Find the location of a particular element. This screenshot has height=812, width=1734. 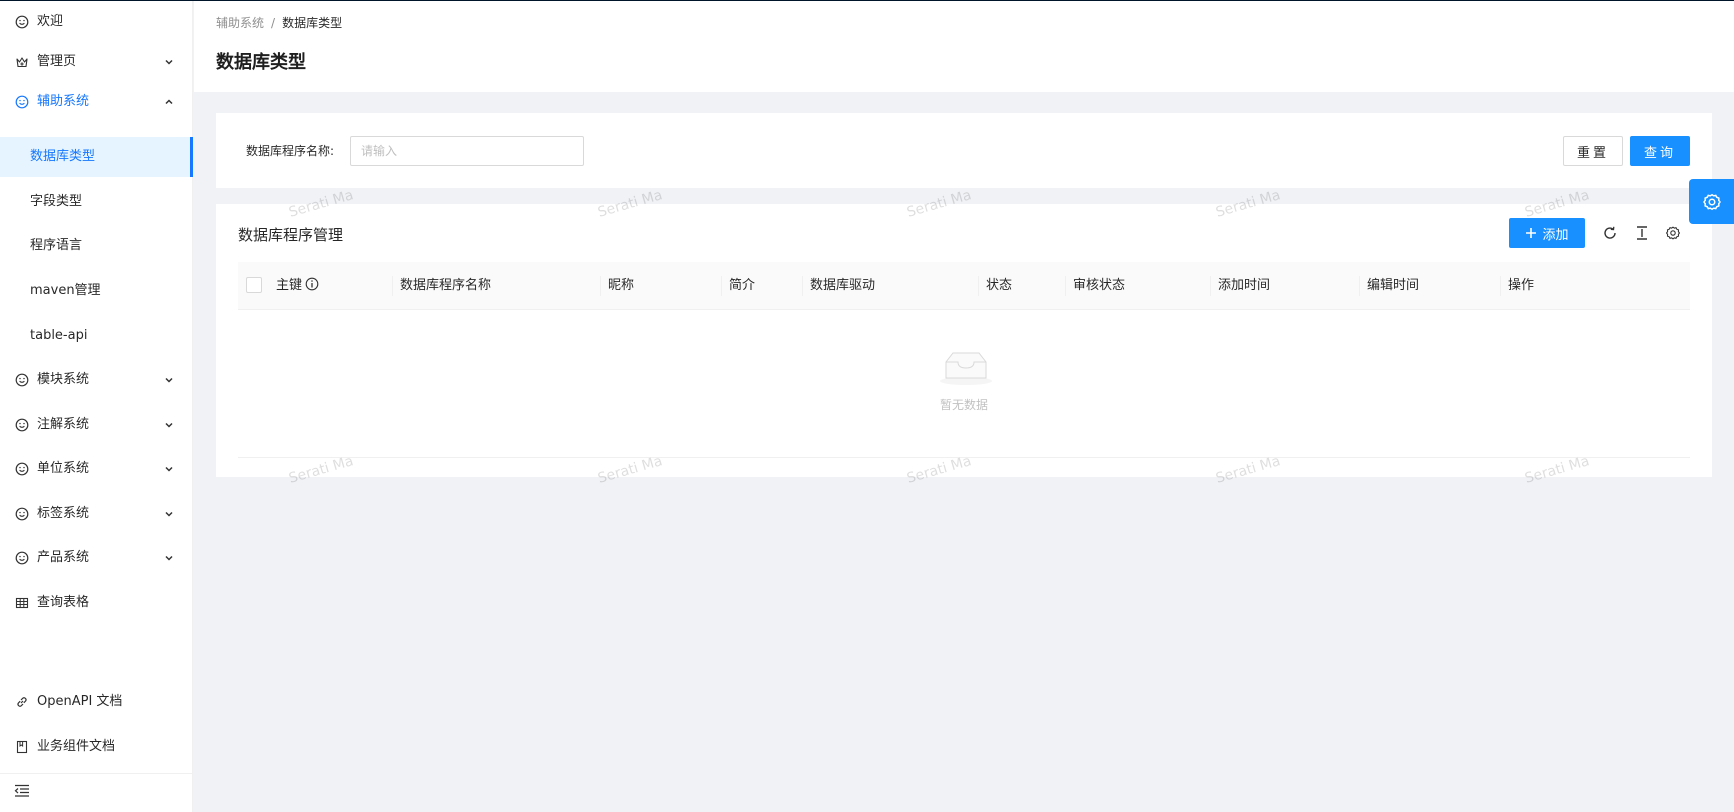

column-header-status: 状态 is located at coordinates (999, 286).